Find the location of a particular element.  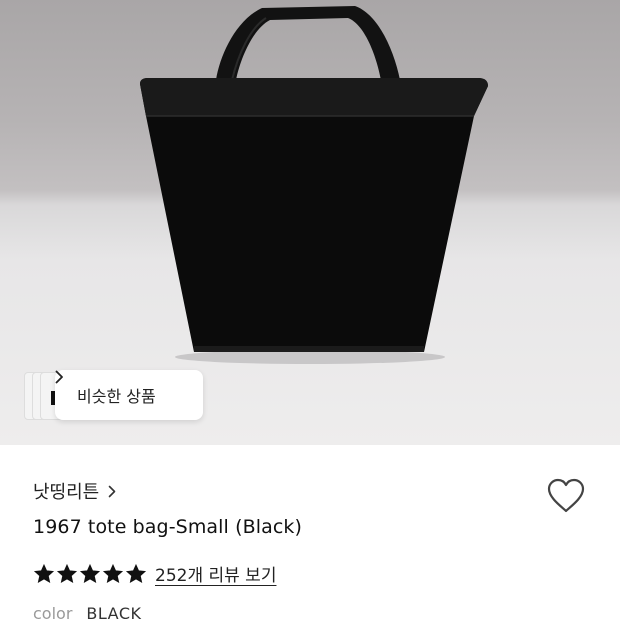

similar-products-button: 비슷한 상품 is located at coordinates (129, 395).